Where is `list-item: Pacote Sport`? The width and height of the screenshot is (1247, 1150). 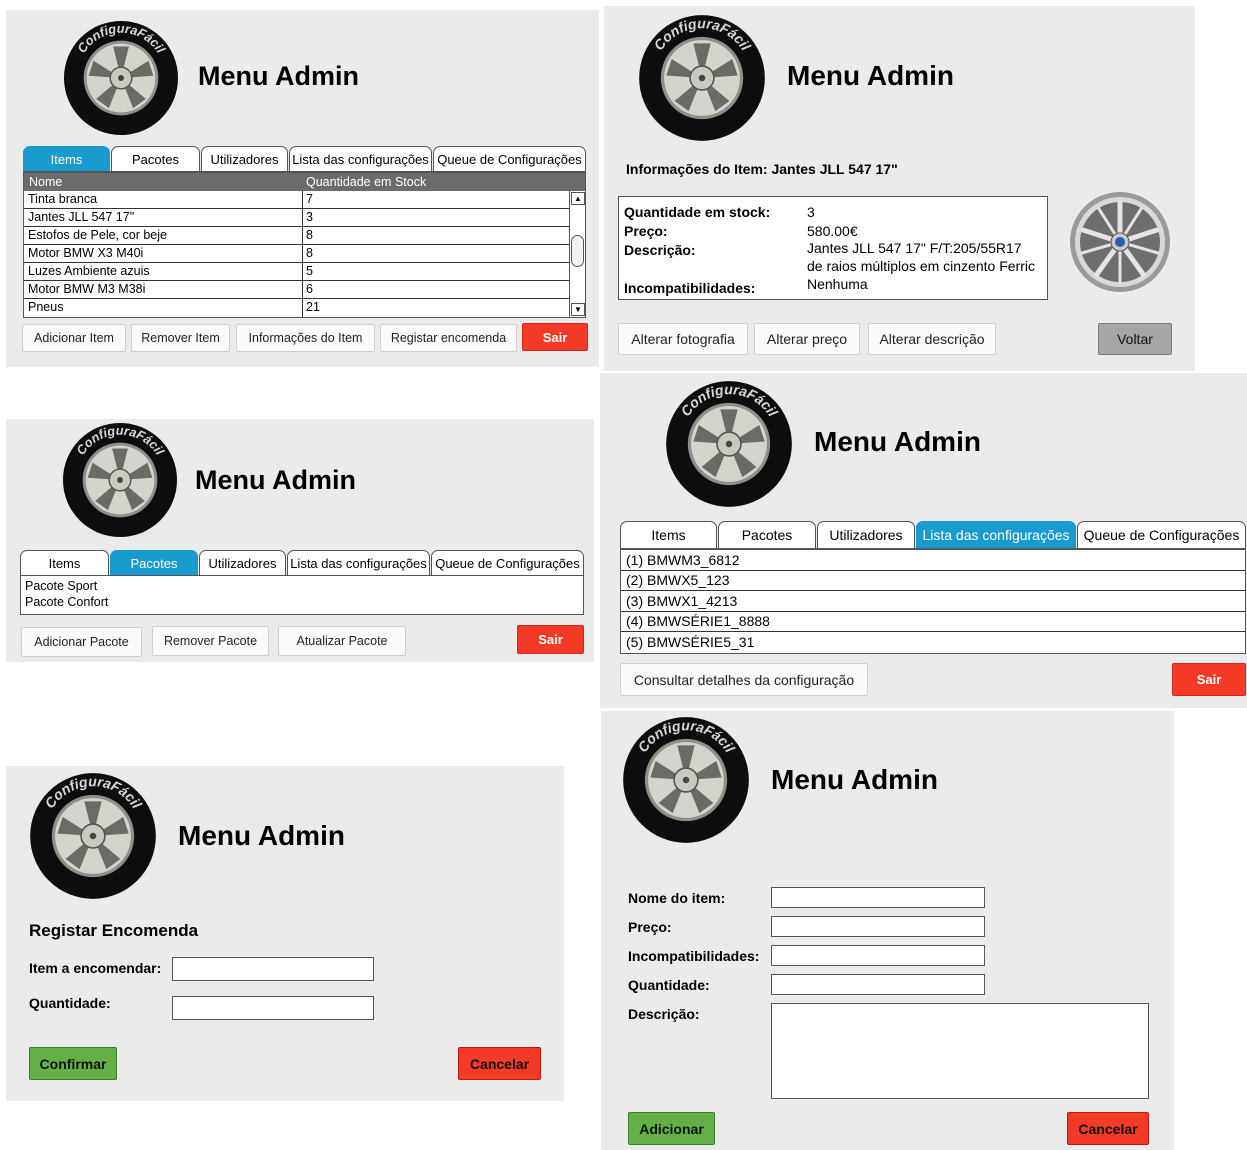
list-item: Pacote Sport is located at coordinates (61, 586).